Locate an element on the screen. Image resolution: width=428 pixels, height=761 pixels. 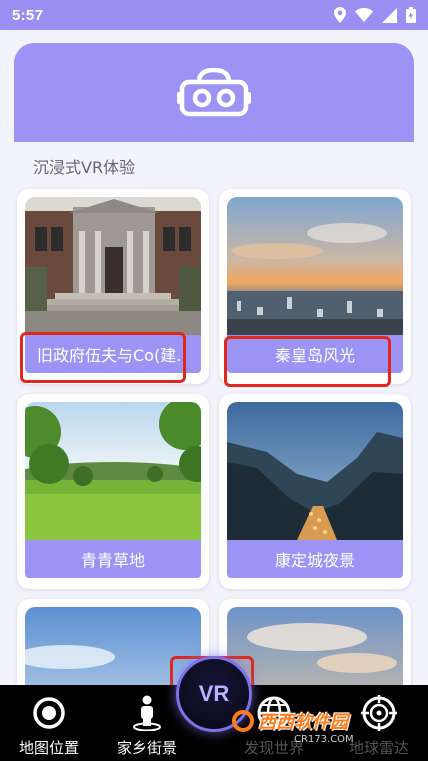
nav-label: 发现世界 is located at coordinates (273, 748).